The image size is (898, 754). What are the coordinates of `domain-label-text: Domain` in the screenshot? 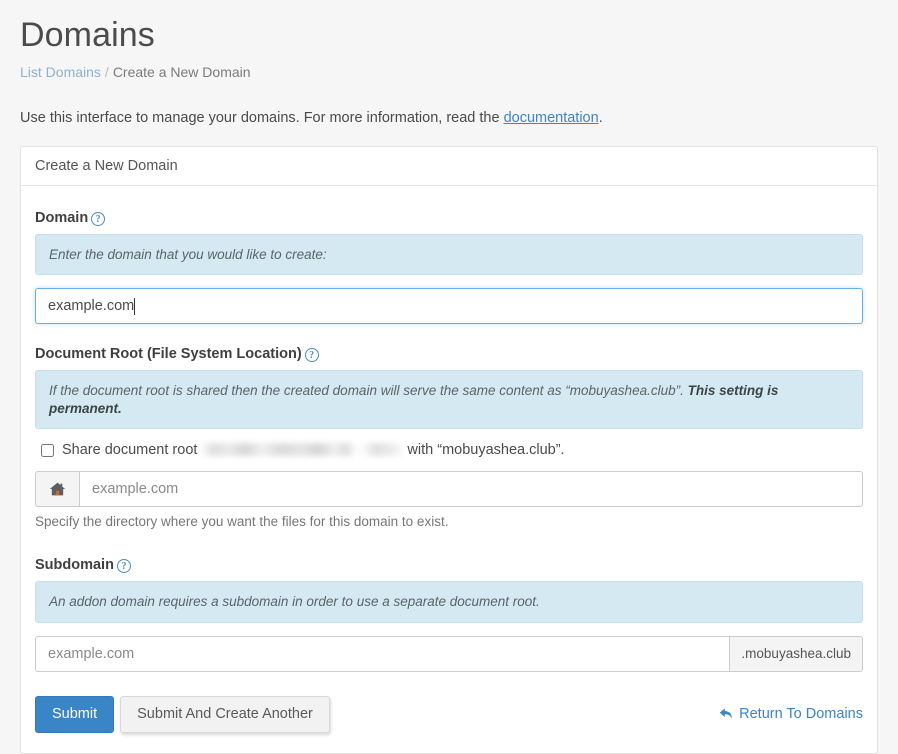 It's located at (61, 218).